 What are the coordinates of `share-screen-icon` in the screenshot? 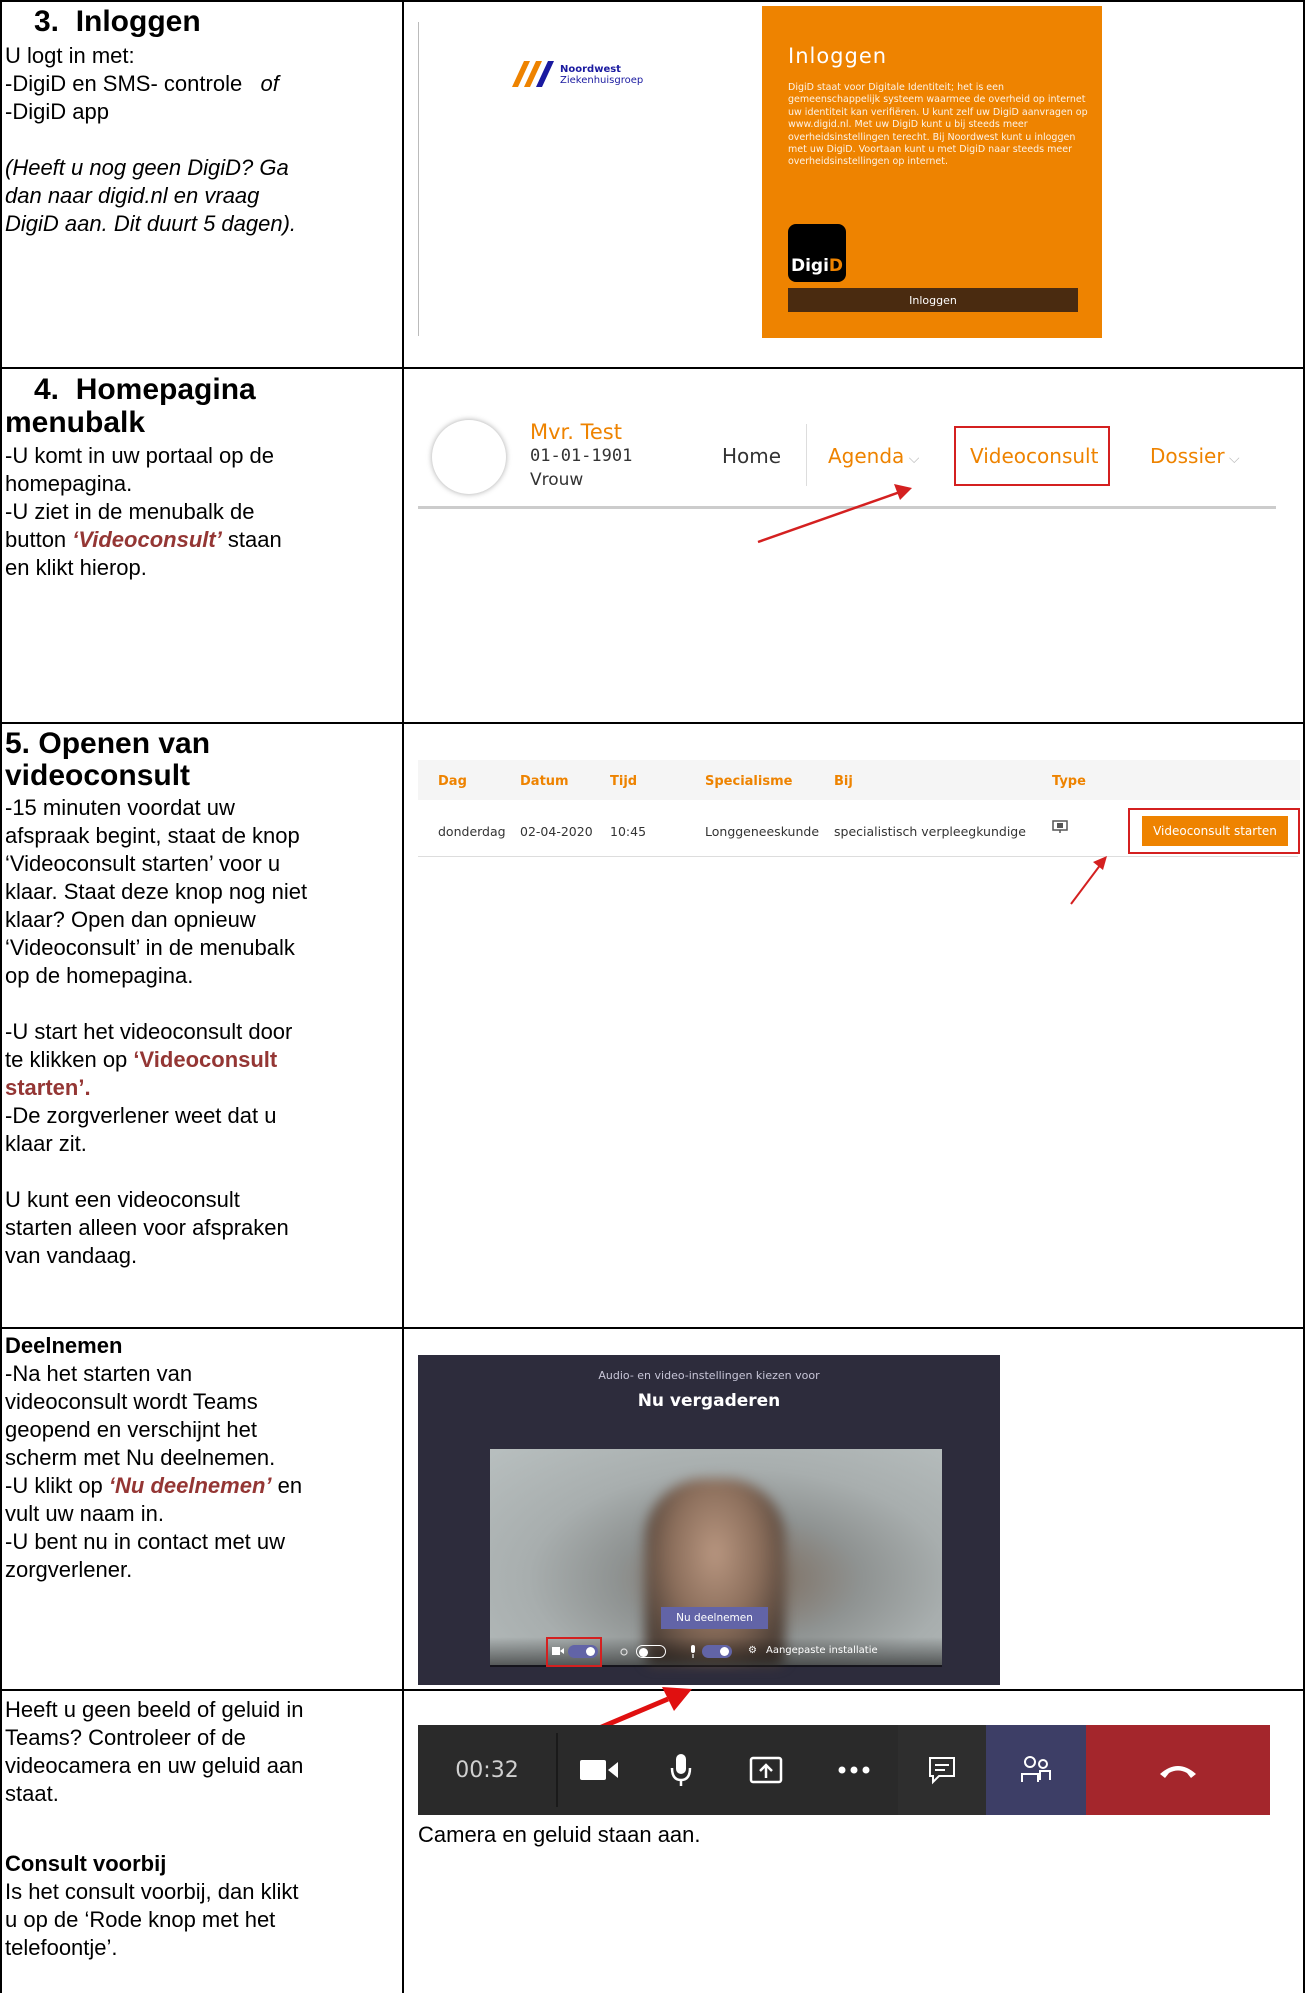 It's located at (766, 1770).